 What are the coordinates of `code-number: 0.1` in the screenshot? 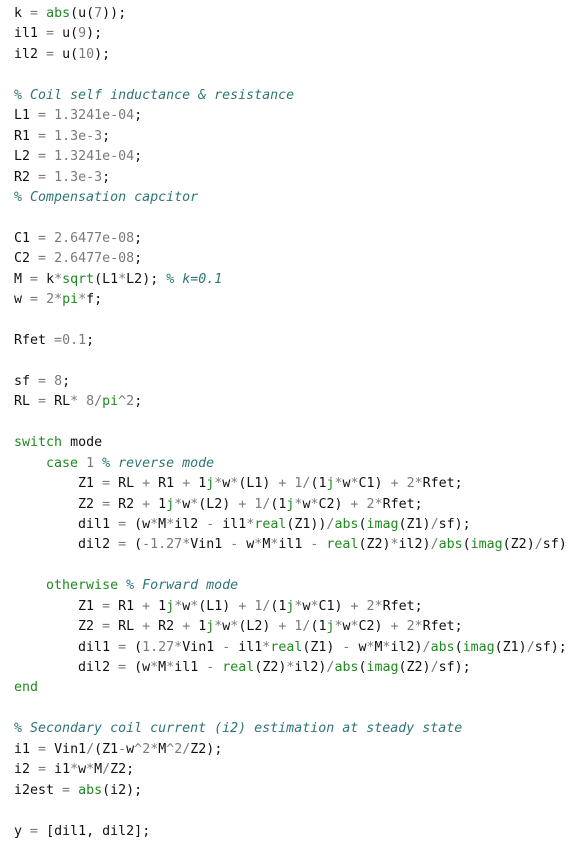 It's located at (74, 340).